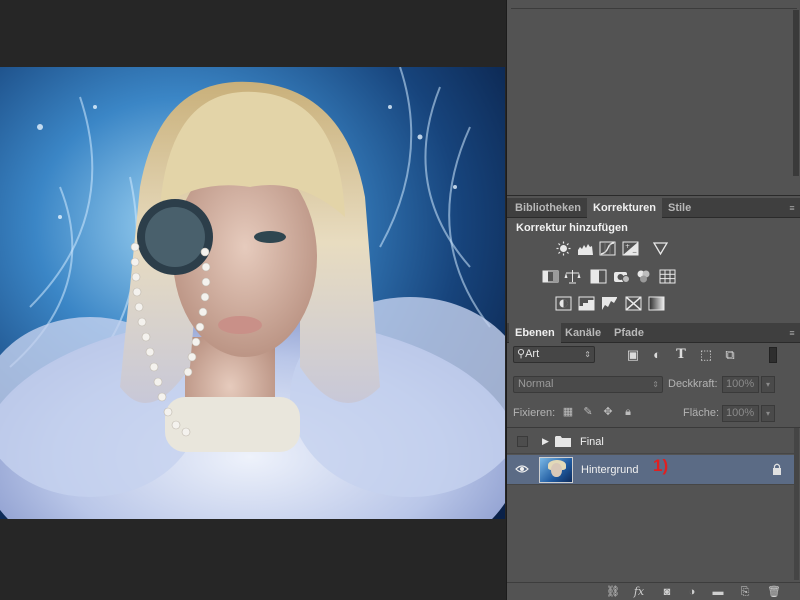  What do you see at coordinates (521, 354) in the screenshot?
I see `search-icon: ⚲` at bounding box center [521, 354].